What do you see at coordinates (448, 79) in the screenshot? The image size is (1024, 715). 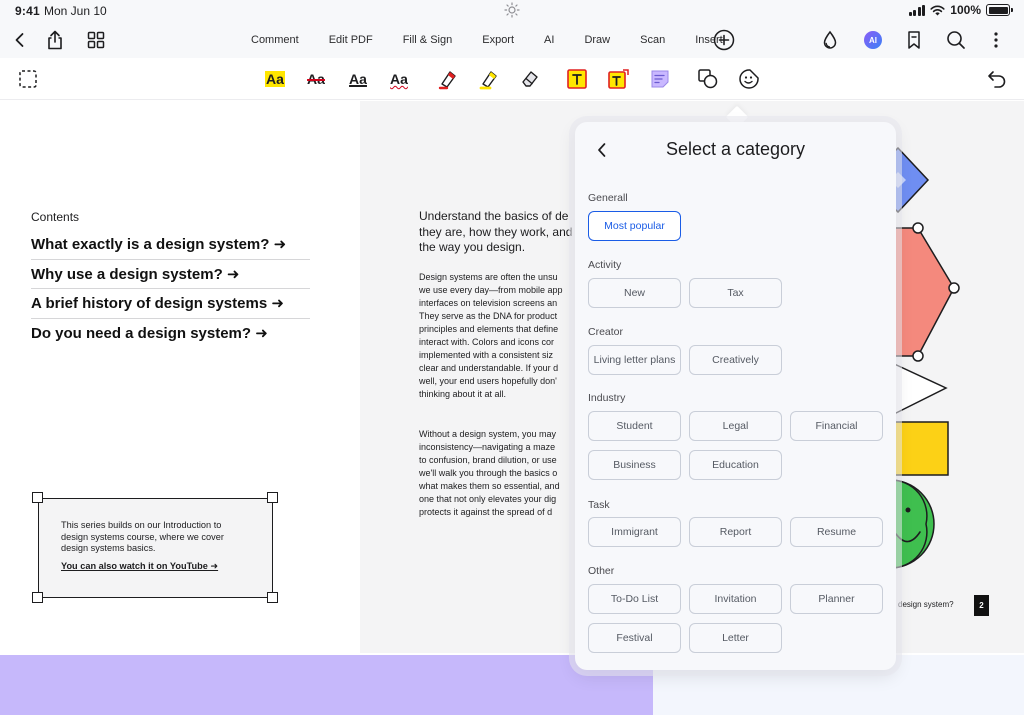 I see `marker-icon` at bounding box center [448, 79].